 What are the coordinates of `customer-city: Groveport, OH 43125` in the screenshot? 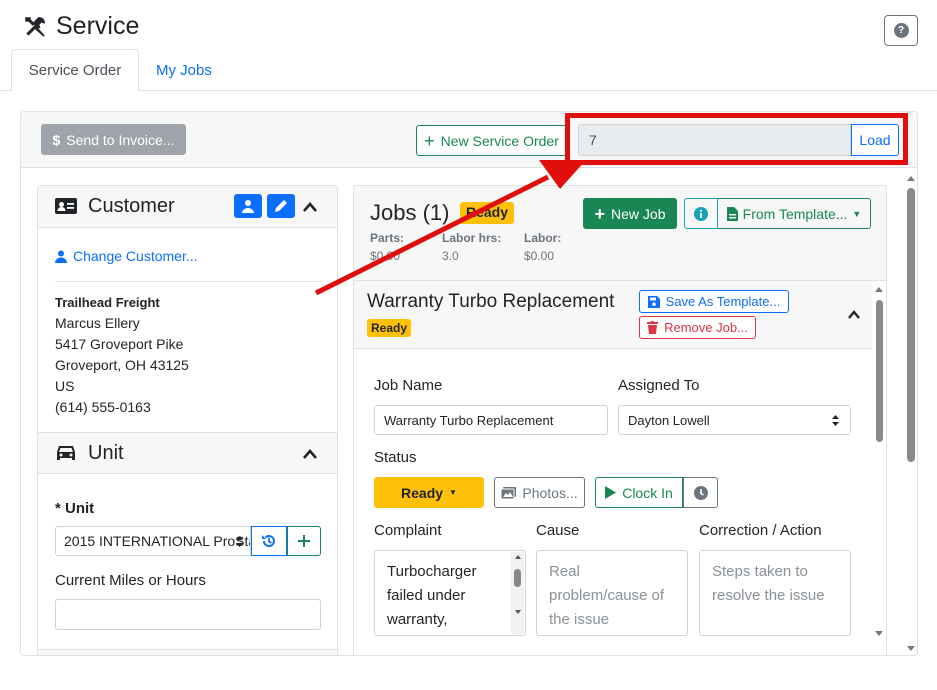 It's located at (122, 365).